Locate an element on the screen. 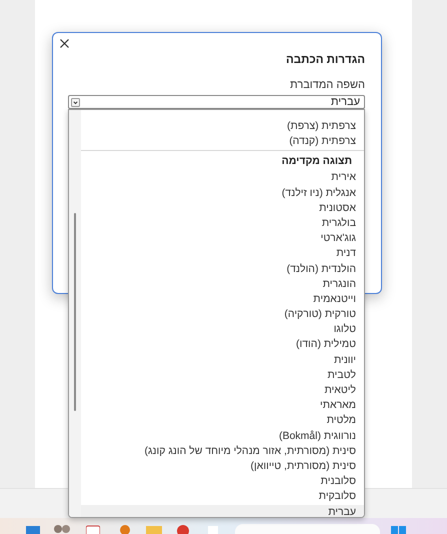 The image size is (447, 534). list-option: אנגלית (ניו זילנד) is located at coordinates (222, 193).